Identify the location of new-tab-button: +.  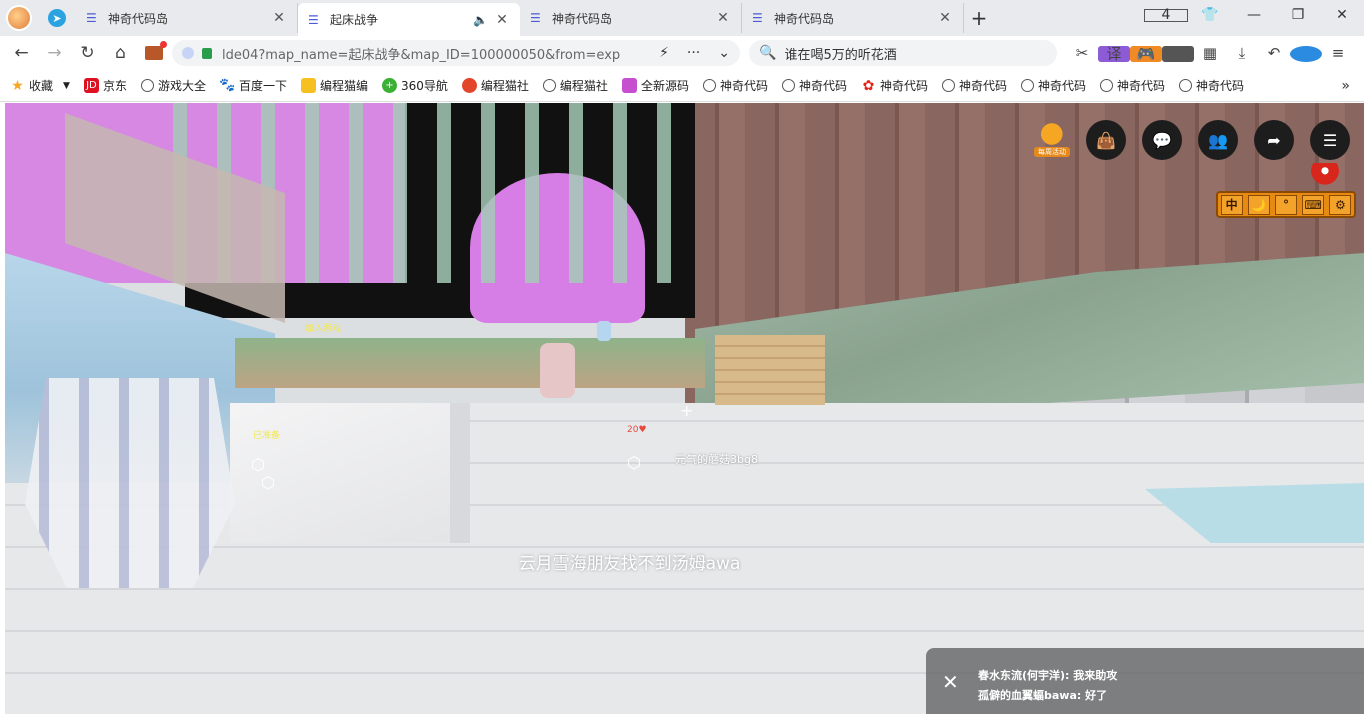
(979, 18).